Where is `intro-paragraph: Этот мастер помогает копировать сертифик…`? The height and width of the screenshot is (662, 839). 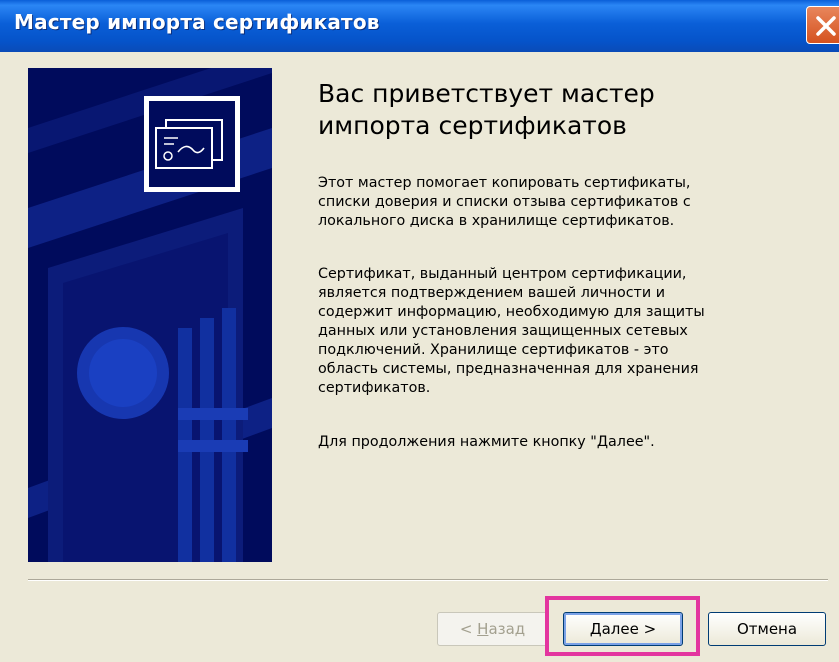
intro-paragraph: Этот мастер помогает копировать сертифик… is located at coordinates (553, 202).